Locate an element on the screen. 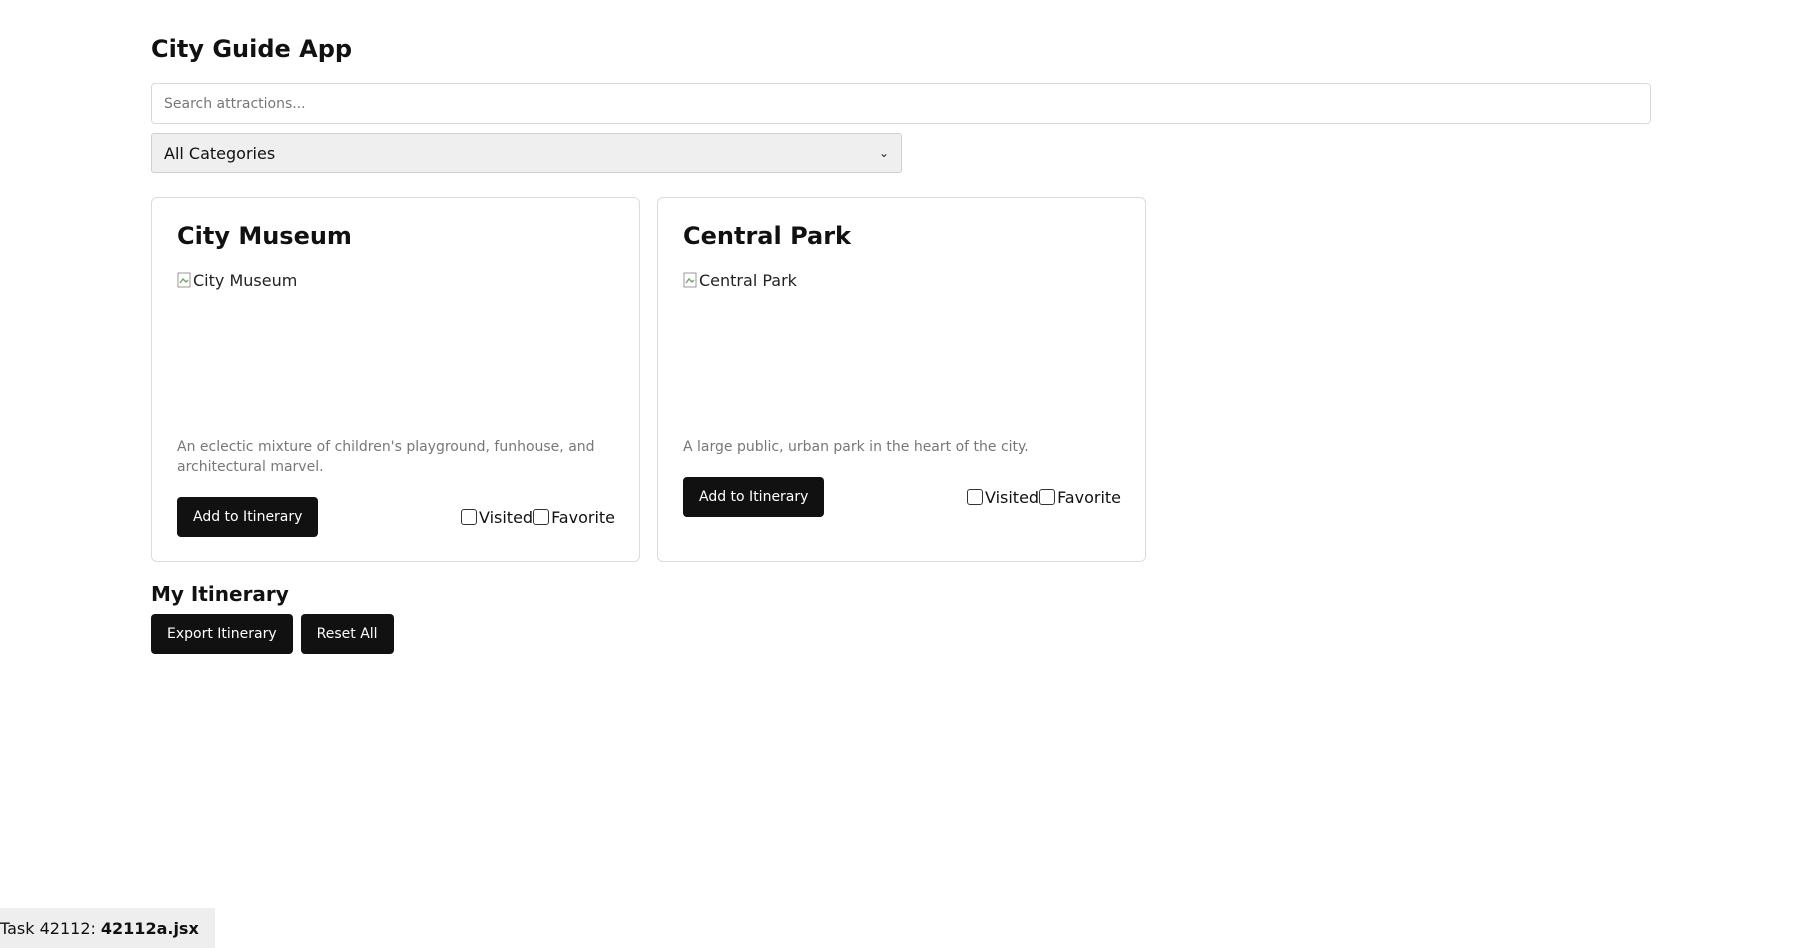 This screenshot has height=948, width=1810. attraction-title: Central Park is located at coordinates (767, 236).